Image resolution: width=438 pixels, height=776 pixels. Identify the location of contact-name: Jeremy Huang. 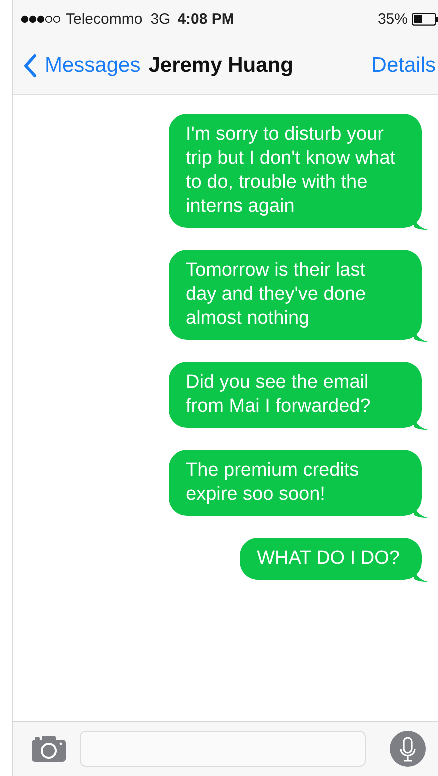
(221, 66).